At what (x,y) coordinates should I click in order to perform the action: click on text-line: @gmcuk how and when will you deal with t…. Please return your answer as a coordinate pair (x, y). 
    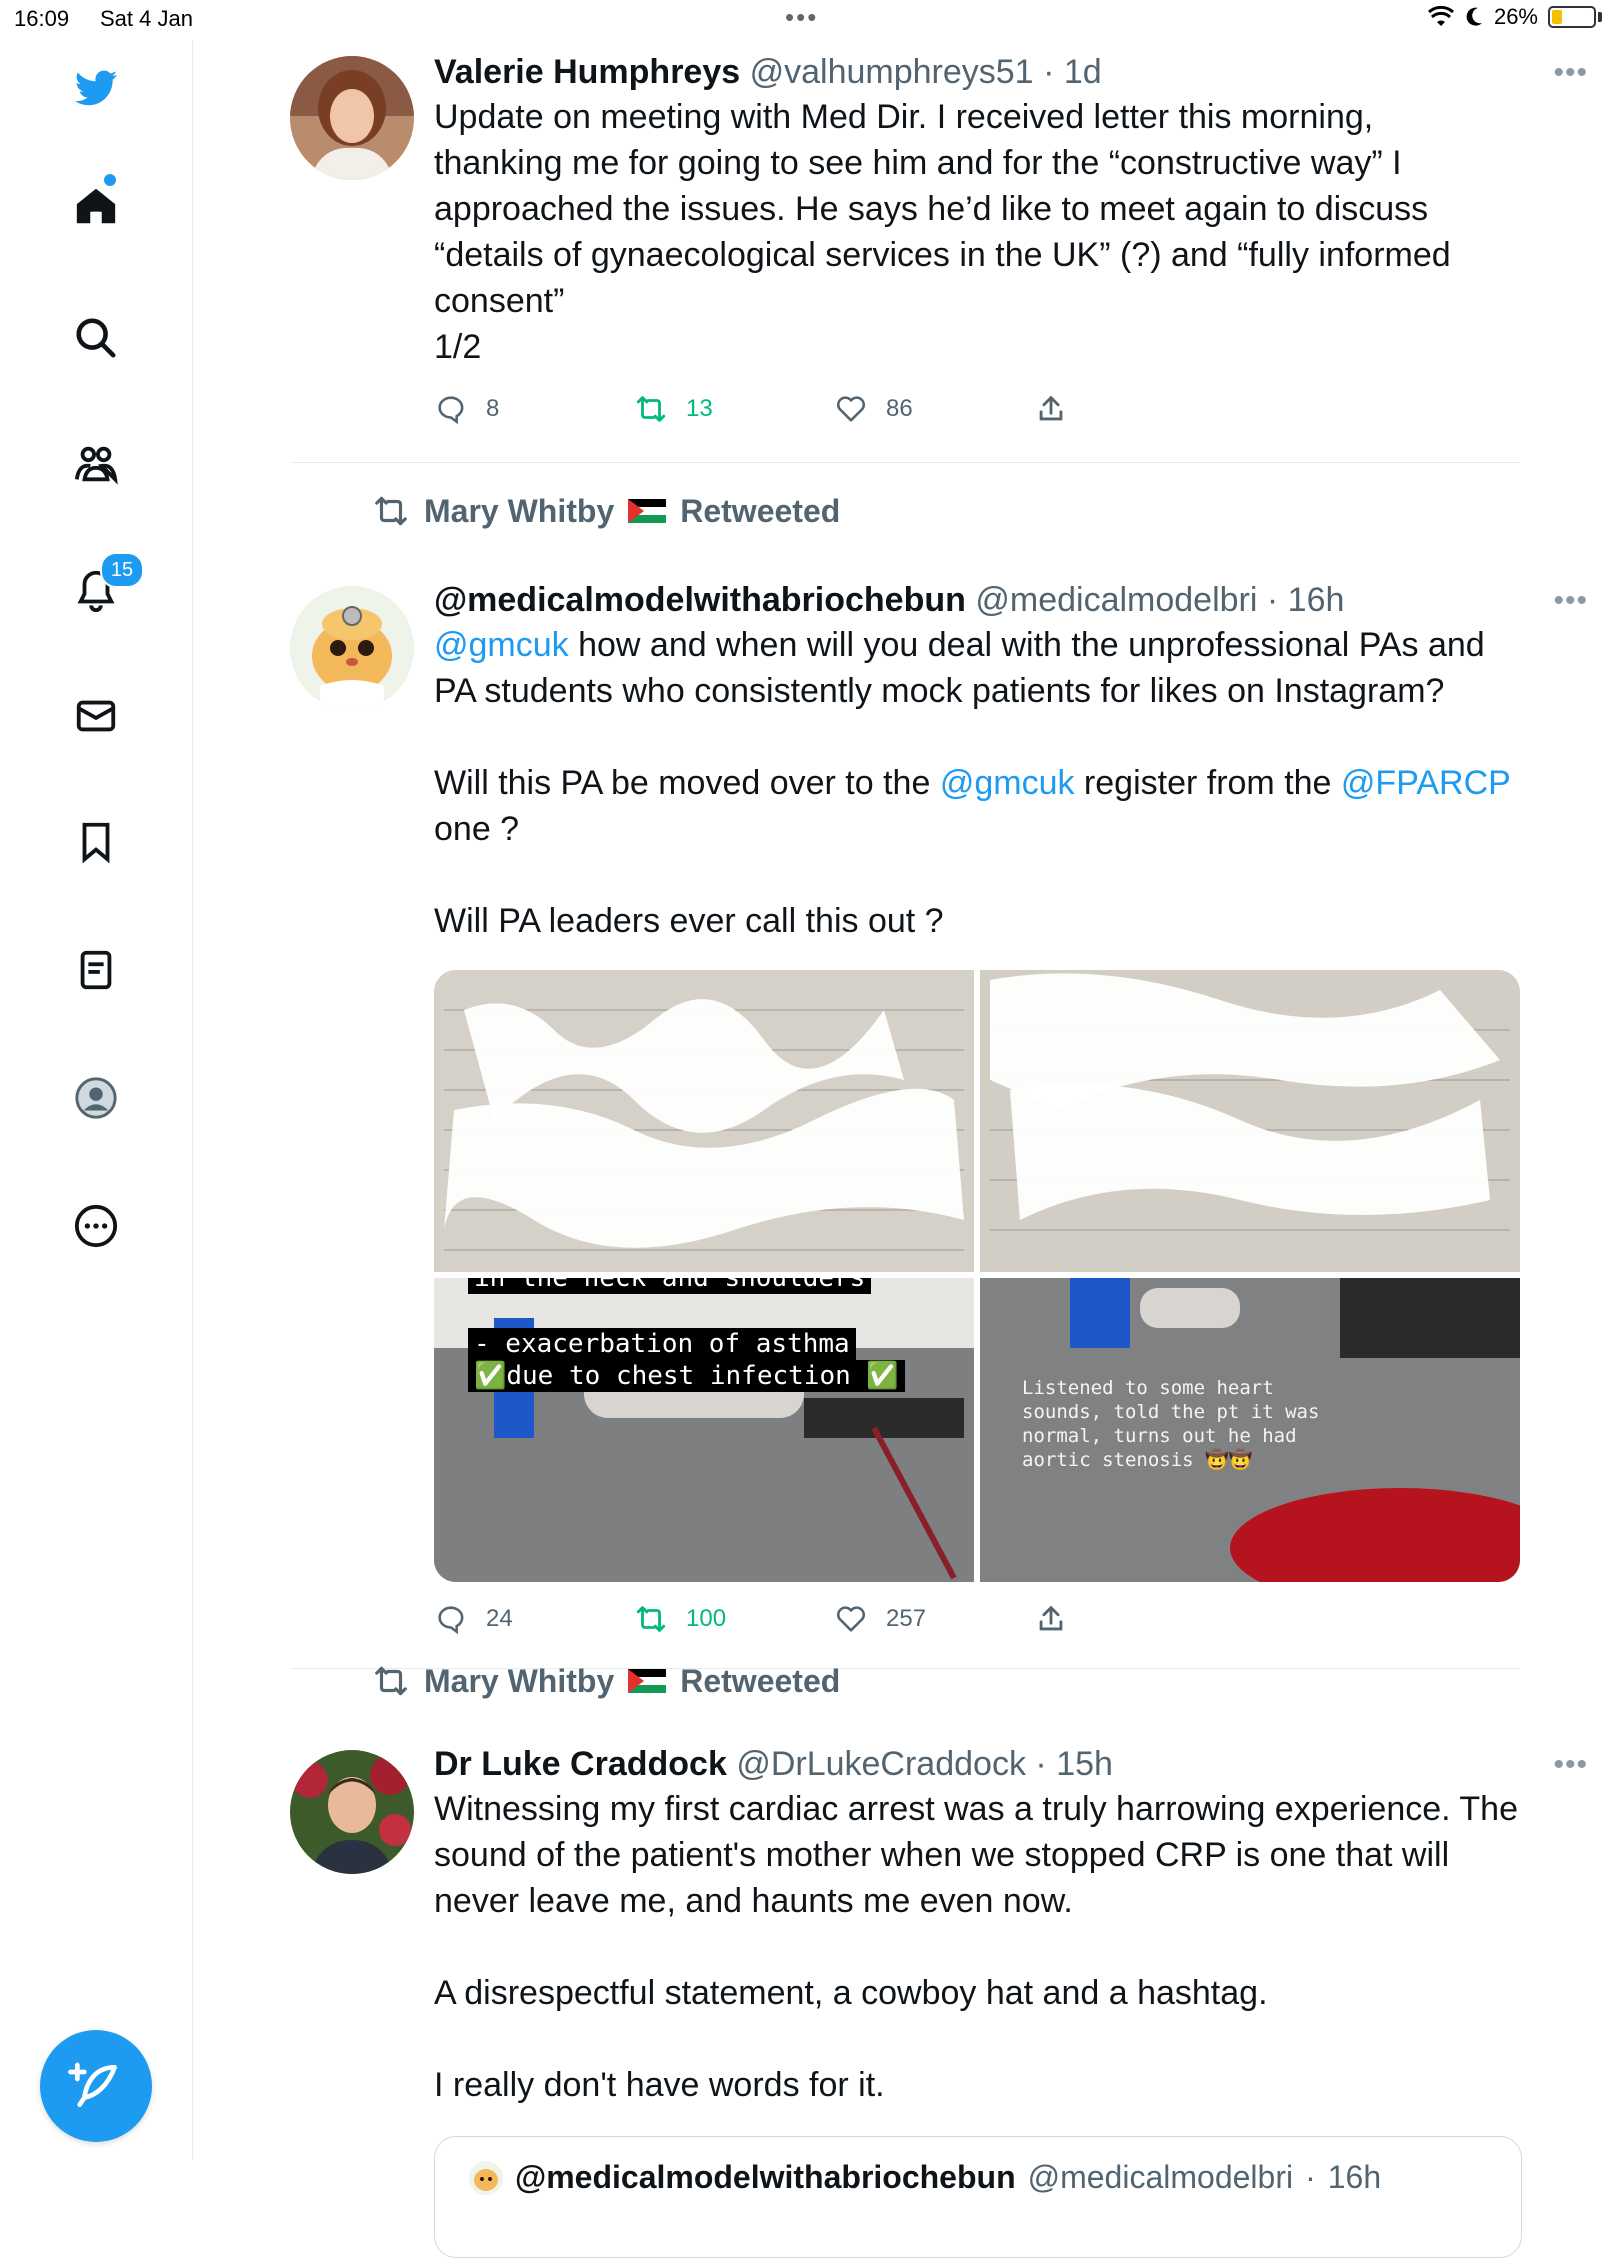
    Looking at the image, I should click on (1027, 645).